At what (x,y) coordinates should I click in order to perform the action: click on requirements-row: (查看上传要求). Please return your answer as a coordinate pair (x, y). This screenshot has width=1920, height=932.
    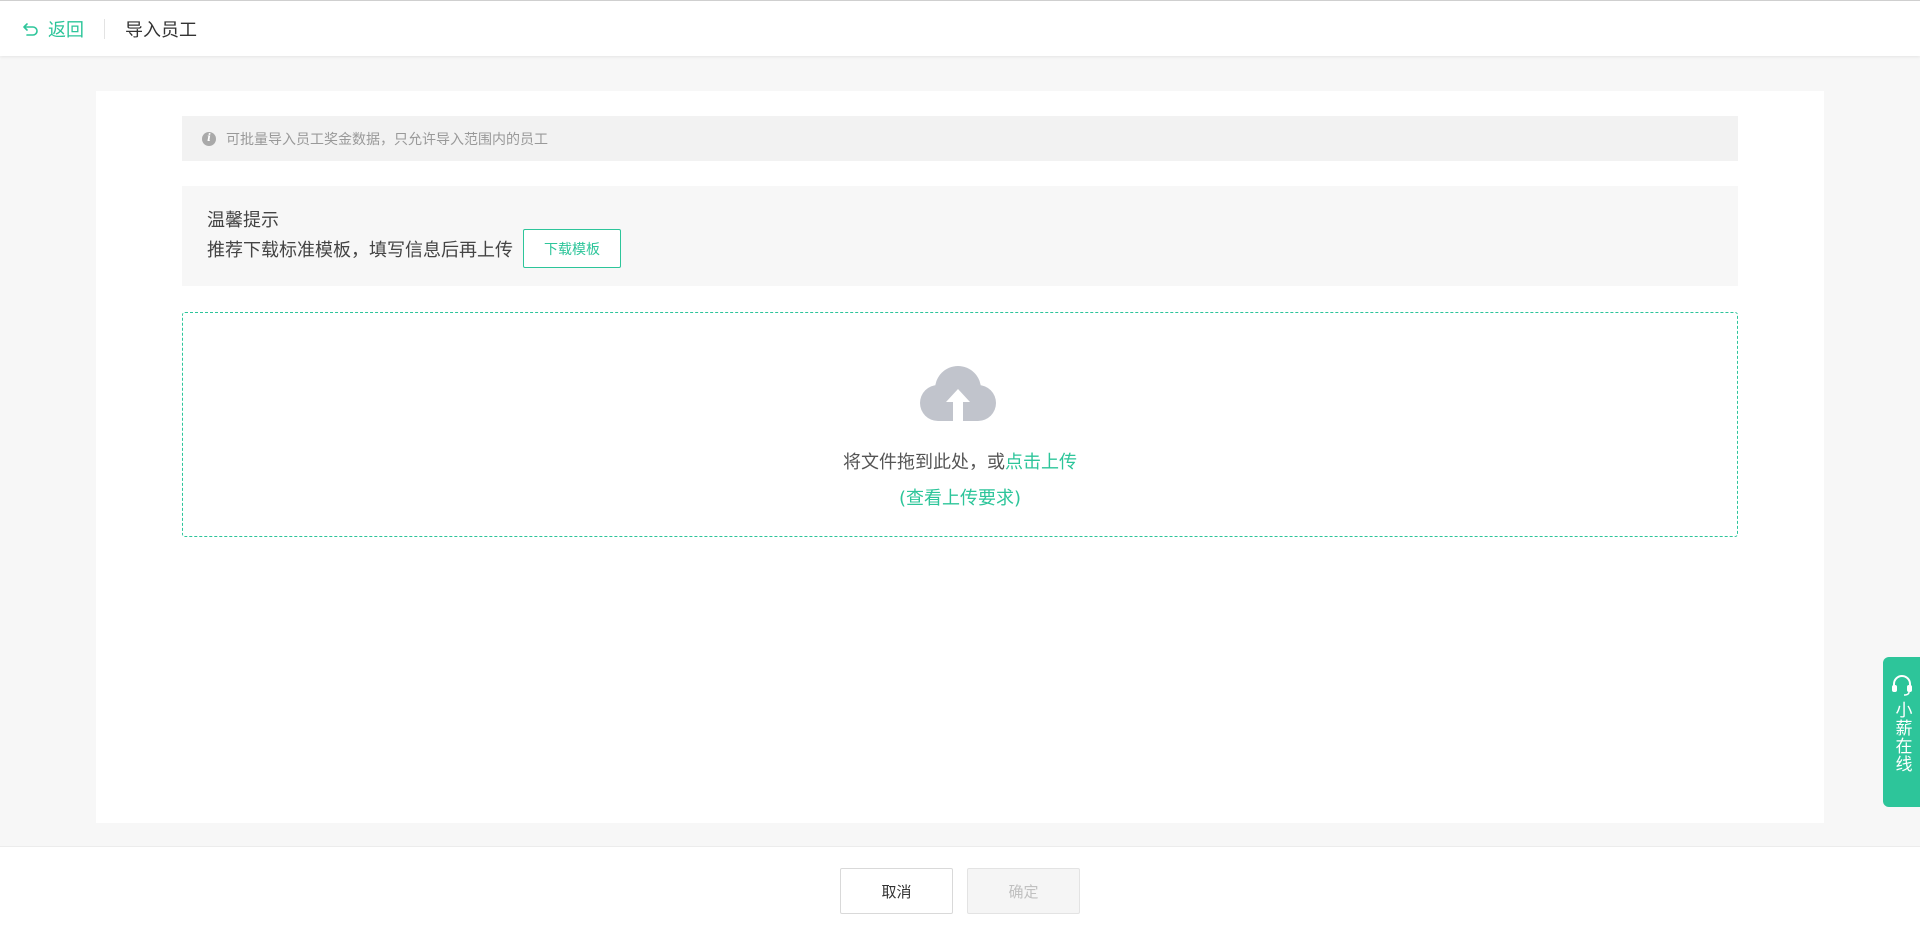
    Looking at the image, I should click on (960, 497).